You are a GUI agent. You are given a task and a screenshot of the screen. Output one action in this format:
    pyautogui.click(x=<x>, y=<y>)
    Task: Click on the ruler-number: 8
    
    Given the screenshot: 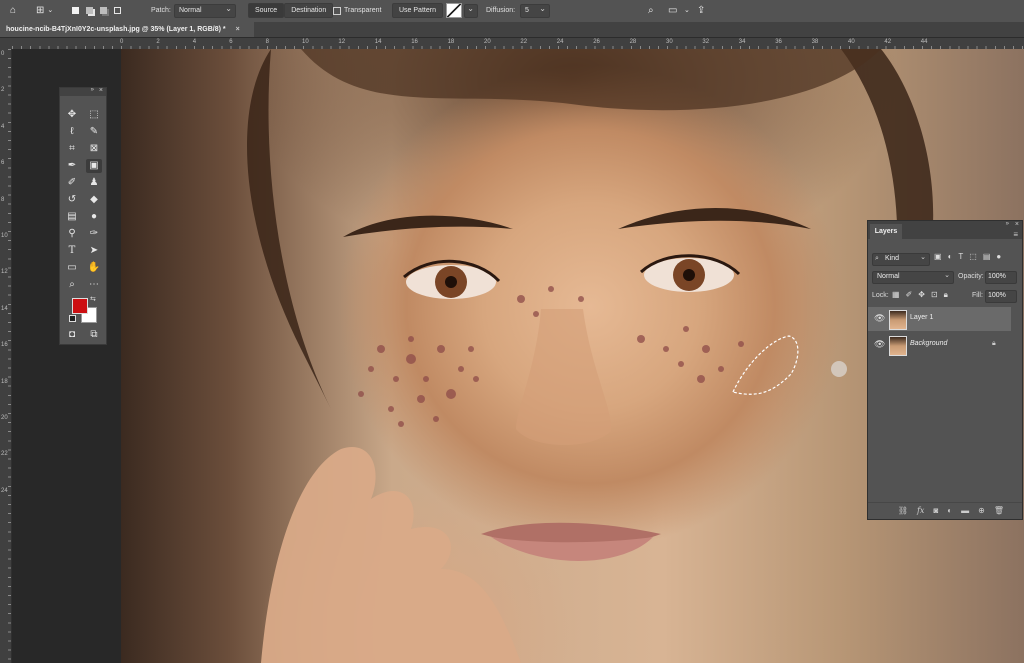 What is the action you would take?
    pyautogui.click(x=267, y=42)
    